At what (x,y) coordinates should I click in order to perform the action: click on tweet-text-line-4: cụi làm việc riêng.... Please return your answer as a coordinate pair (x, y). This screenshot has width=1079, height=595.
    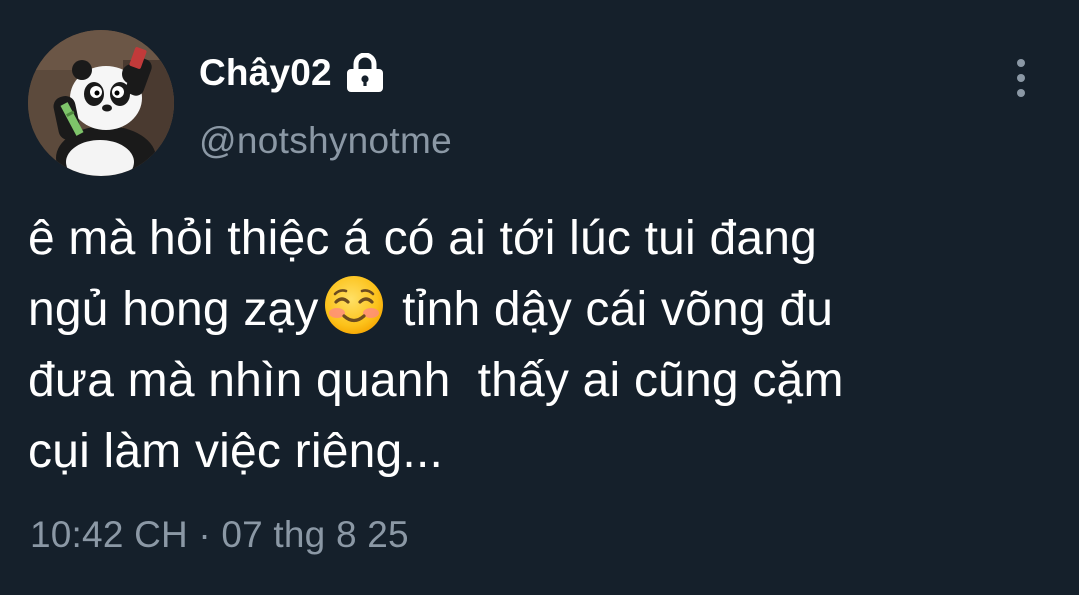
    Looking at the image, I should click on (236, 451).